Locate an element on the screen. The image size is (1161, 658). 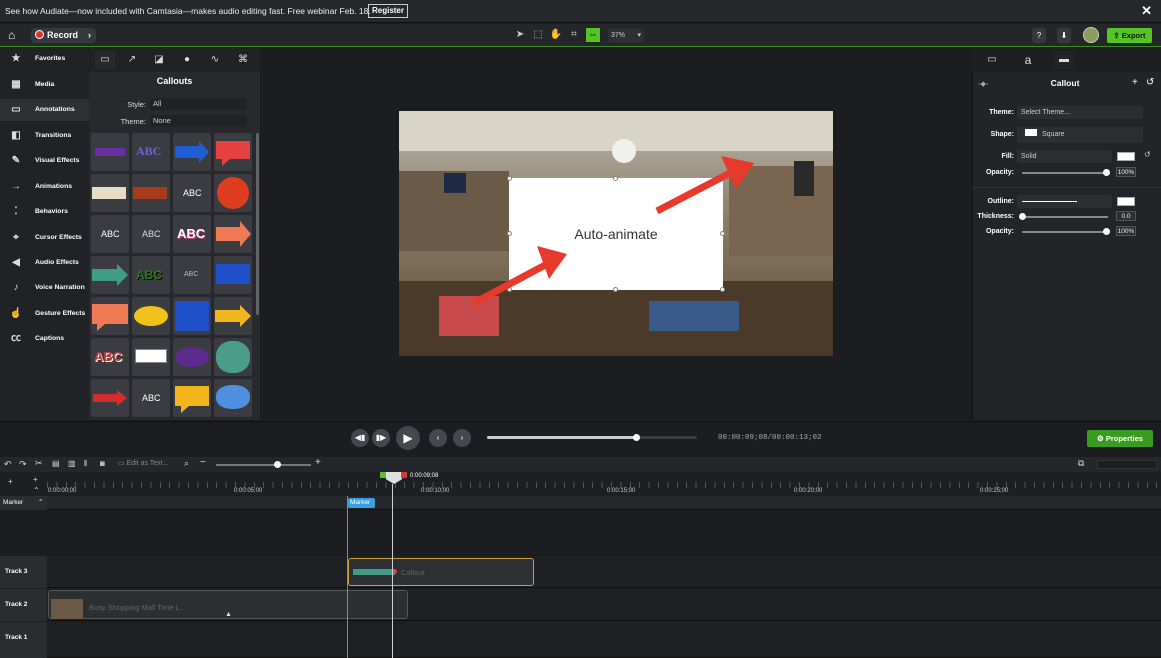
track-2-header: Track 2 is located at coordinates (23, 605).